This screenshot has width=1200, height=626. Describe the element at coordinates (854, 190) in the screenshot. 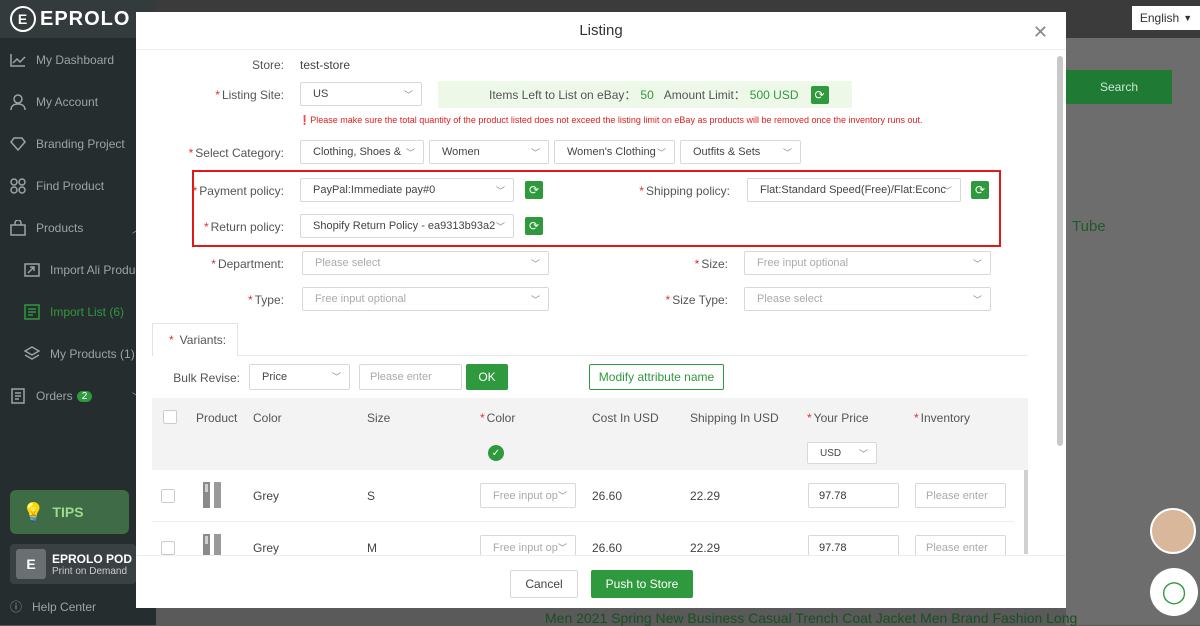

I see `shipping-policy-select: Flat:Standard Speed(Free)/Flat:Econc ﹀` at that location.